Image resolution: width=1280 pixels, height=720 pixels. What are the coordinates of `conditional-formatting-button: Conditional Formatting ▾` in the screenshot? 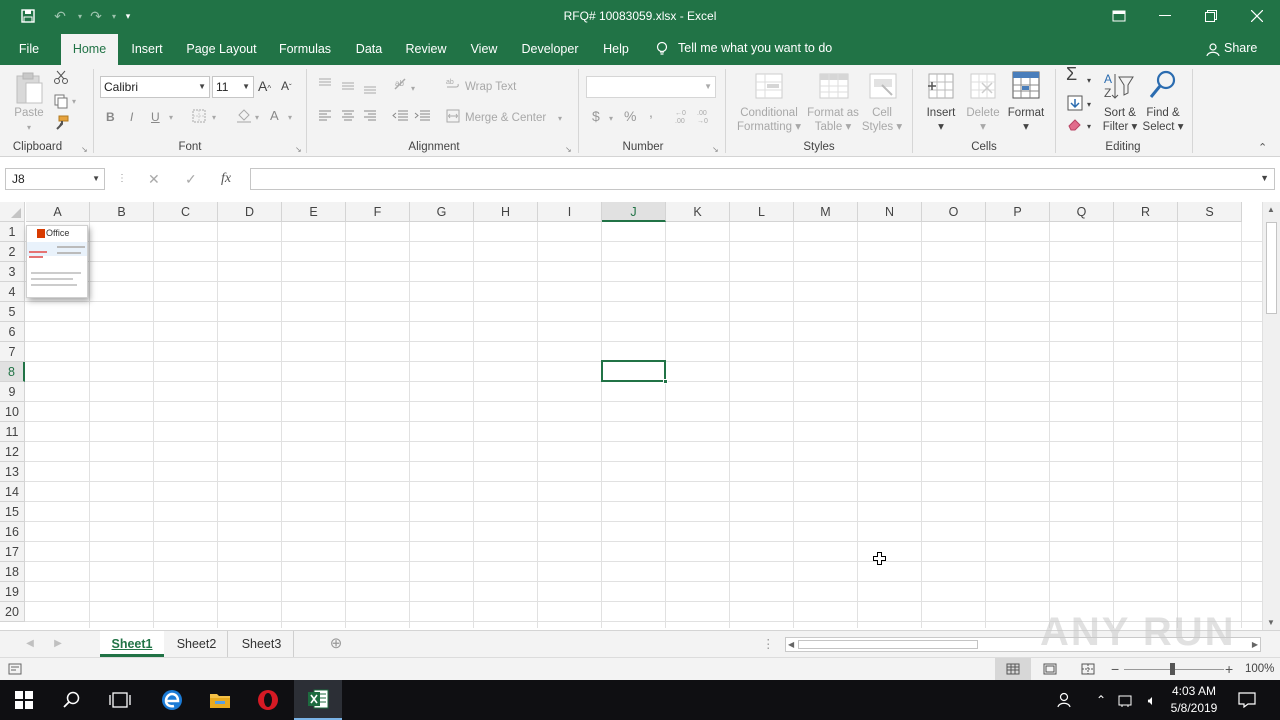 It's located at (769, 120).